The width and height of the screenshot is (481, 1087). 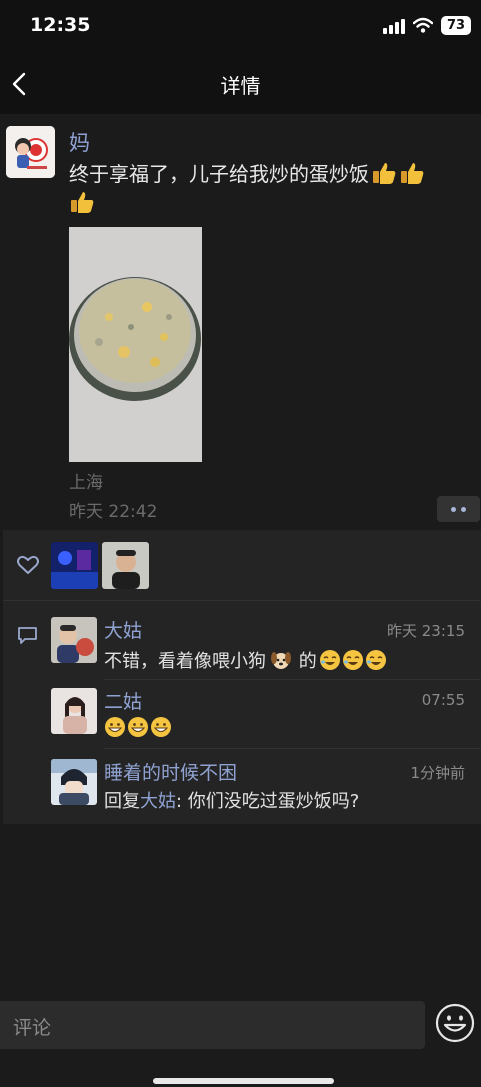 What do you see at coordinates (170, 771) in the screenshot?
I see `commenter-name: 睡着的时候不困` at bounding box center [170, 771].